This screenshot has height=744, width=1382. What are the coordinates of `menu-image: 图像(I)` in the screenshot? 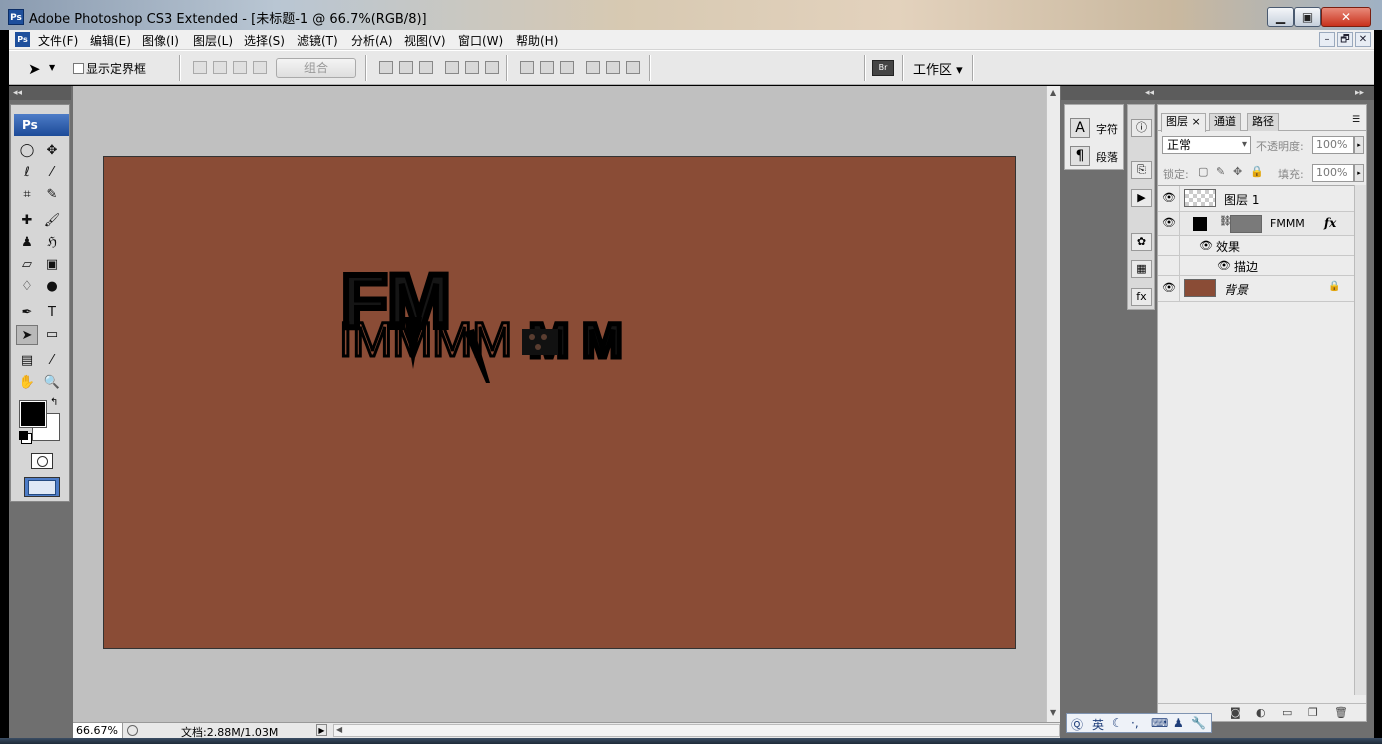 It's located at (160, 40).